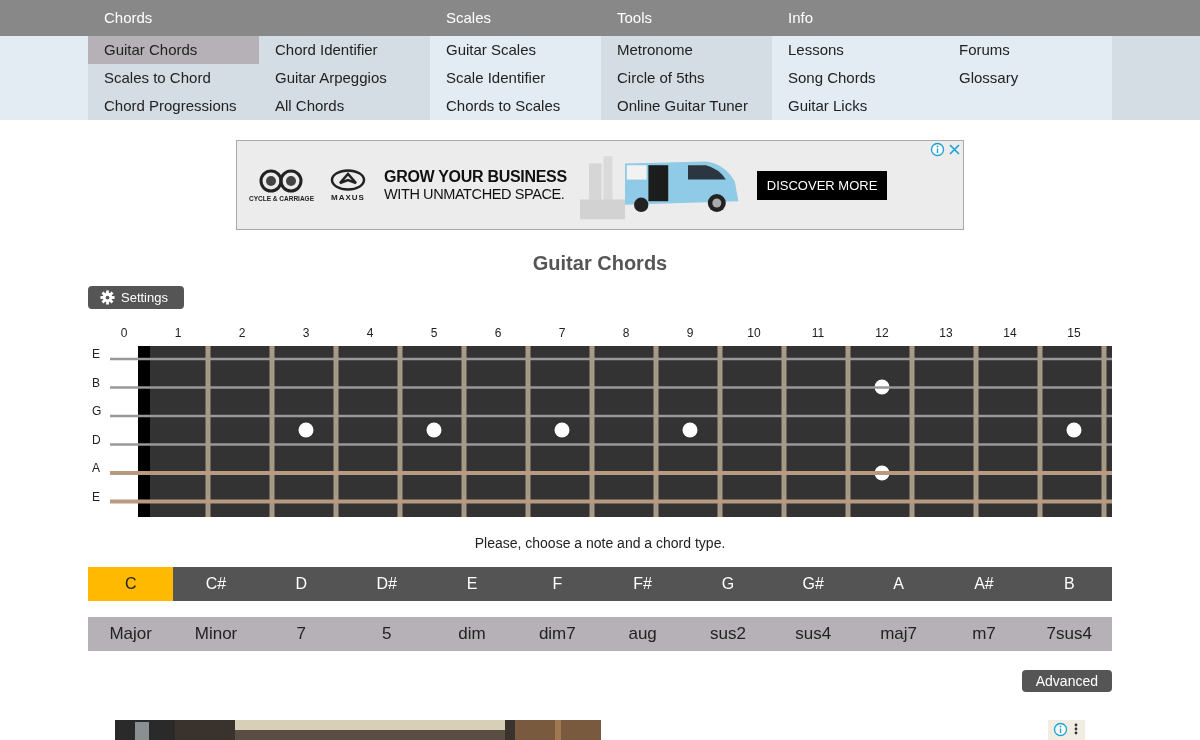  I want to click on fret-number: 15, so click(1074, 333).